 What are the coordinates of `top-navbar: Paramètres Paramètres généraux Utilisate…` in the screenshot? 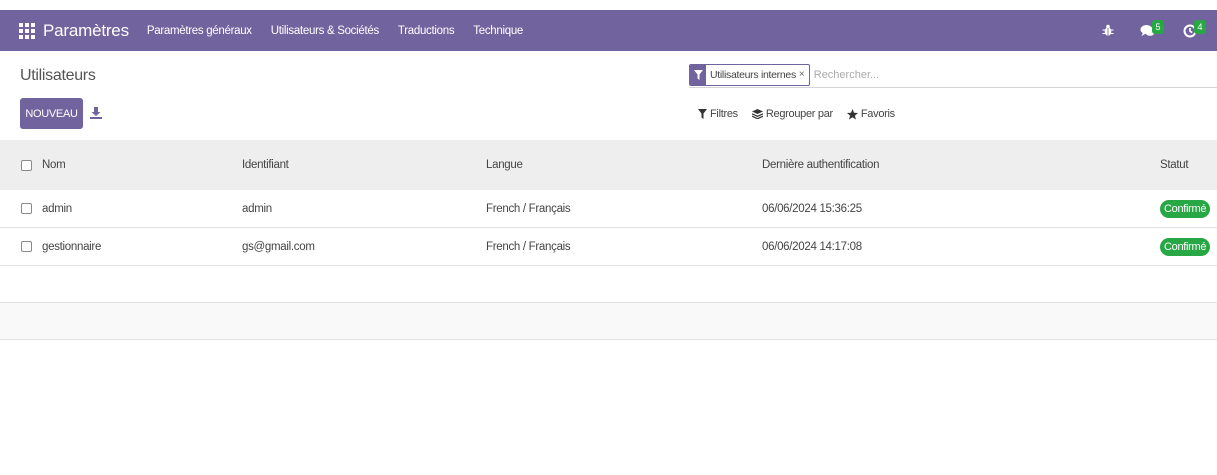 It's located at (608, 30).